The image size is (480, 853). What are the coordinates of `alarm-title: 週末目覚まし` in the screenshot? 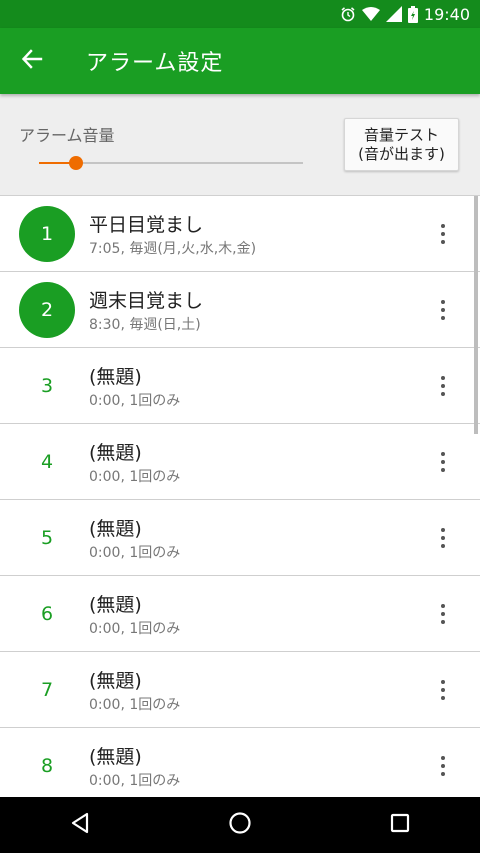 It's located at (146, 301).